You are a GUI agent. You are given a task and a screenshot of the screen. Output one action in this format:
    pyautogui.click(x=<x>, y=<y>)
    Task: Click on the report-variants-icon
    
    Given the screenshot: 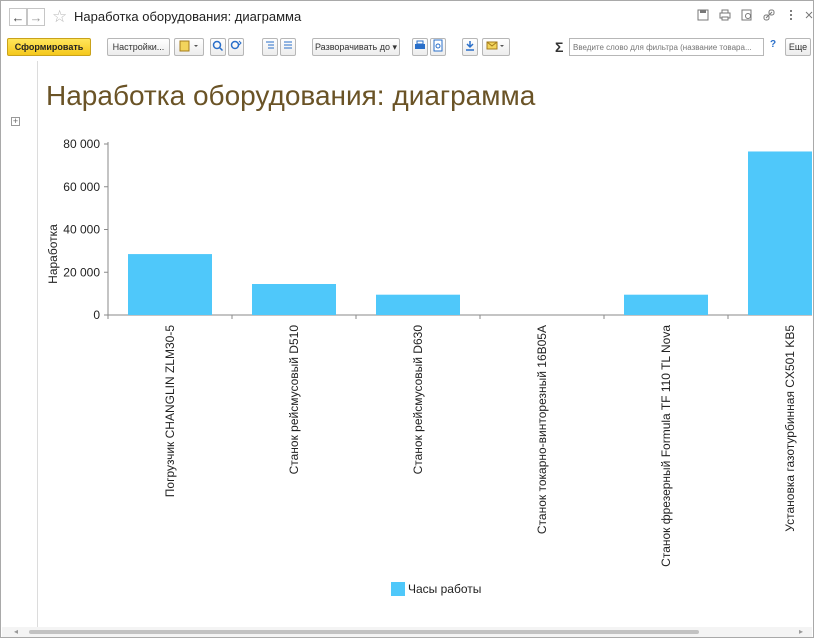 What is the action you would take?
    pyautogui.click(x=188, y=46)
    